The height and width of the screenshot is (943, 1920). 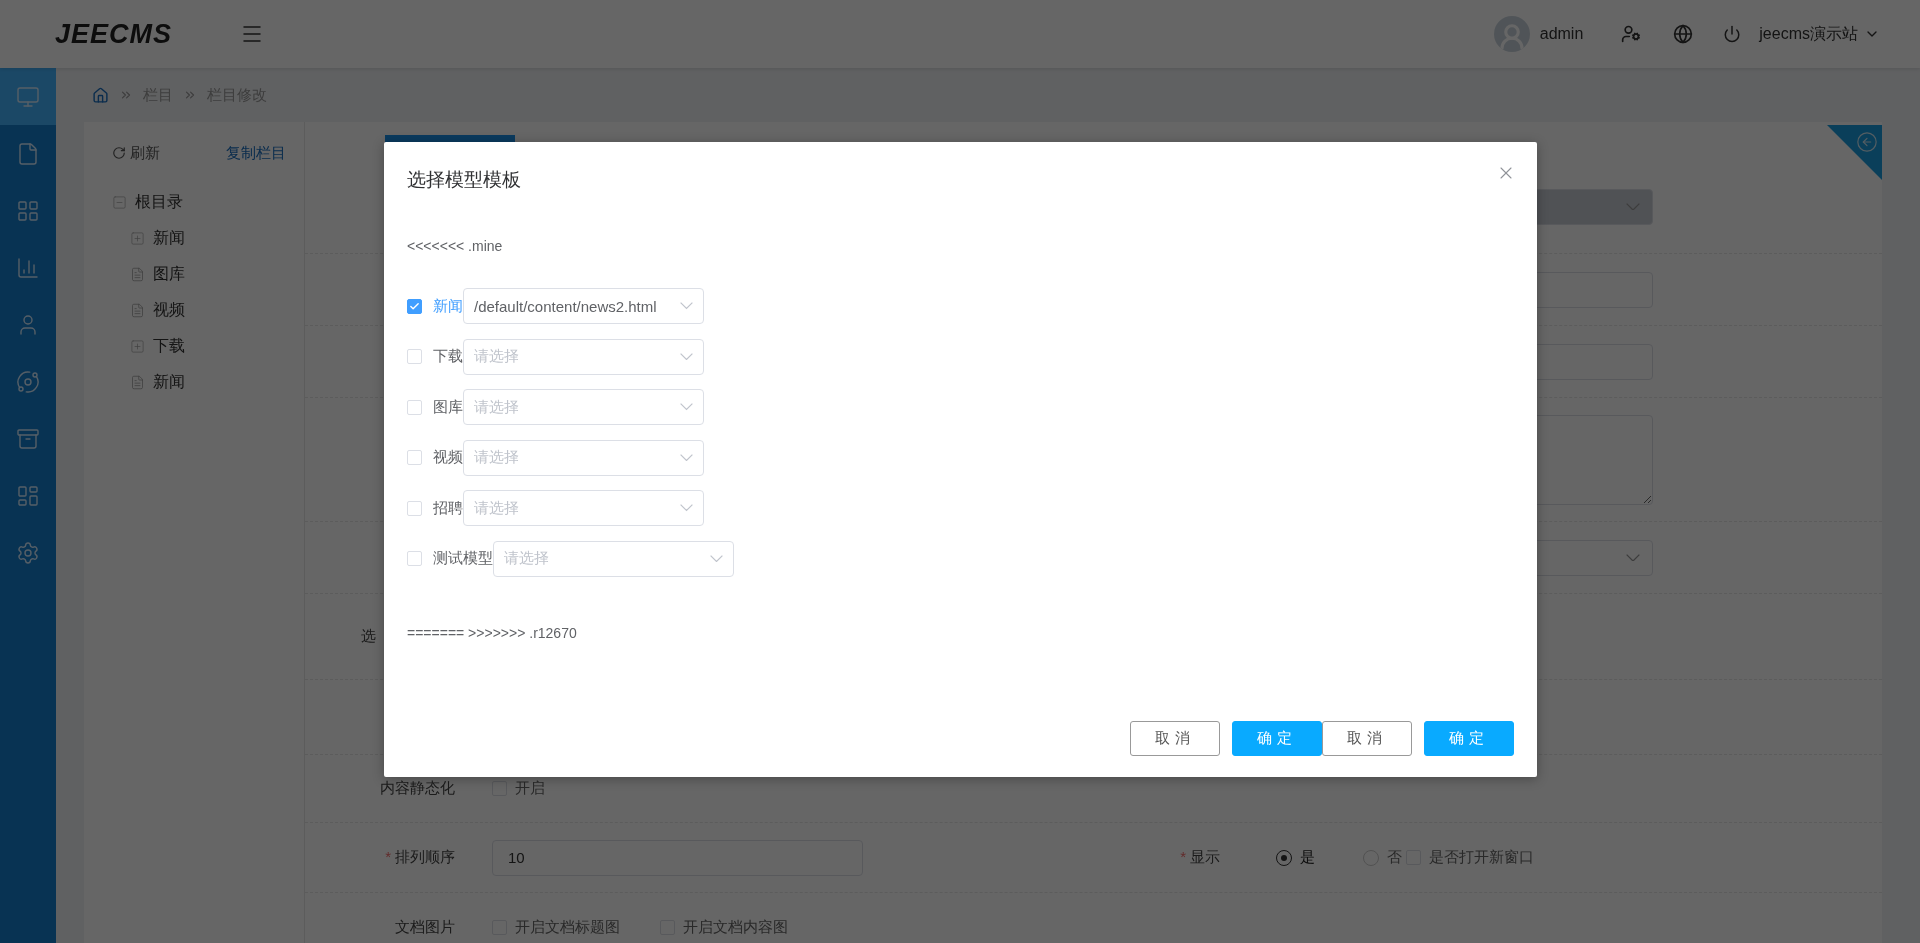 I want to click on conflict-marker: ======= >>>>>>> .r12670, so click(x=492, y=632).